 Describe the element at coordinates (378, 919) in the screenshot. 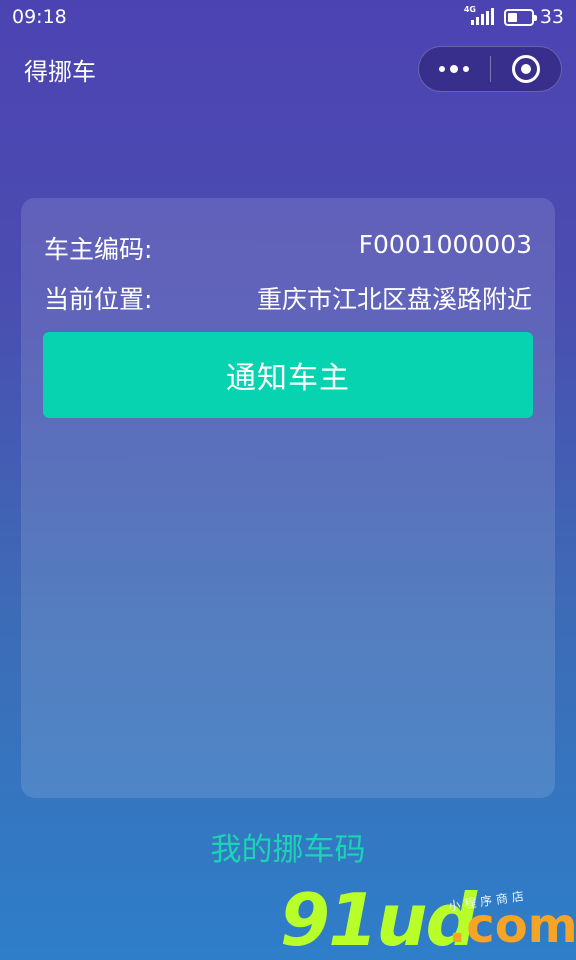

I see `watermark-main-text: 91ud` at that location.